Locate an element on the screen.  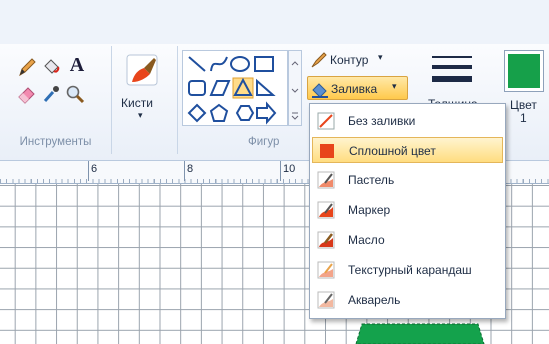
oil-icon is located at coordinates (326, 240).